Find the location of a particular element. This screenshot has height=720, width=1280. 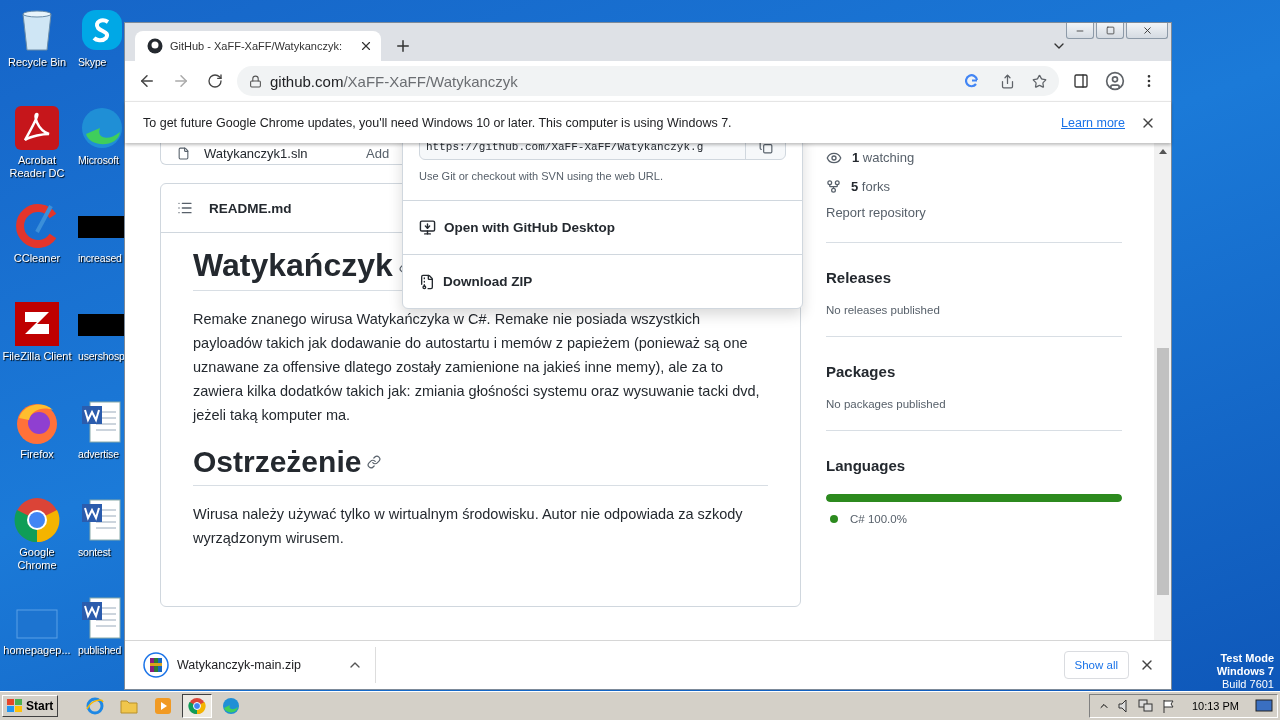

desktop-icon-label: advertise is located at coordinates (98, 454).